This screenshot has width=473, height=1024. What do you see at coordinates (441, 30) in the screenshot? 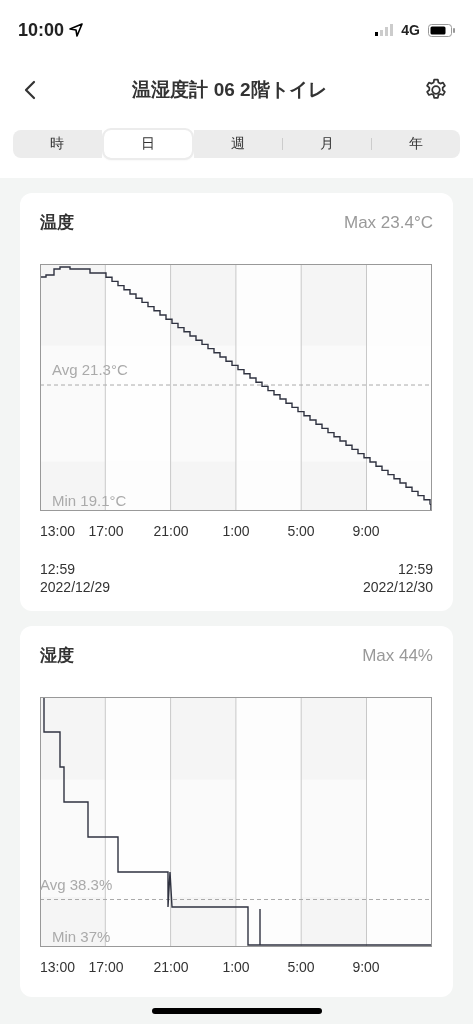
I see `battery-icon` at bounding box center [441, 30].